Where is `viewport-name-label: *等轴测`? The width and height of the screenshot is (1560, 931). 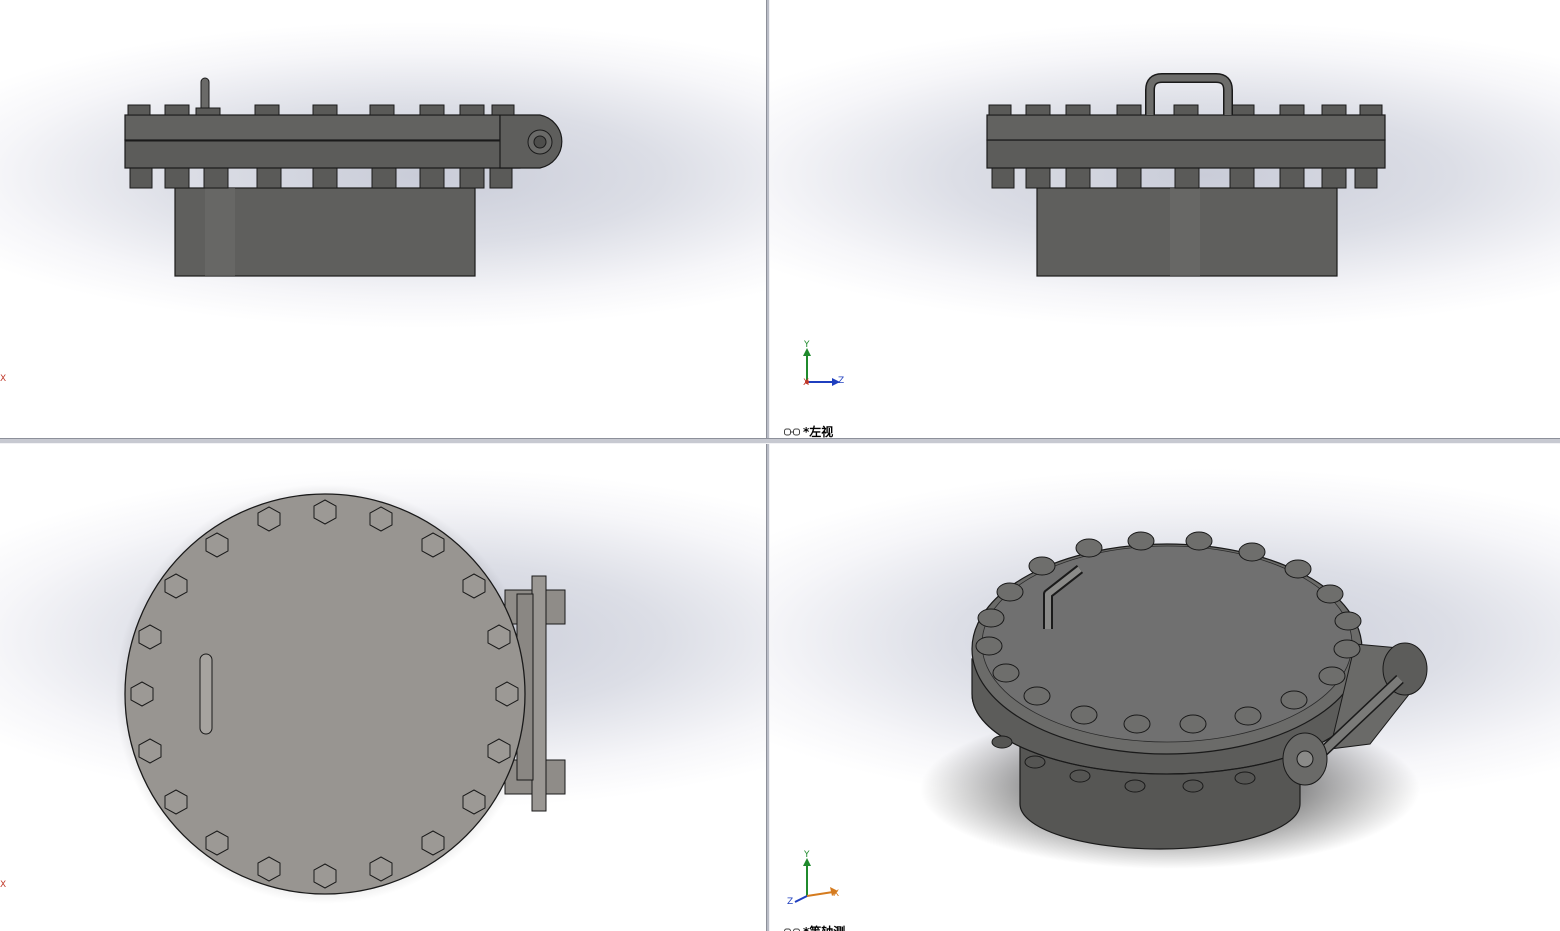 viewport-name-label: *等轴测 is located at coordinates (814, 927).